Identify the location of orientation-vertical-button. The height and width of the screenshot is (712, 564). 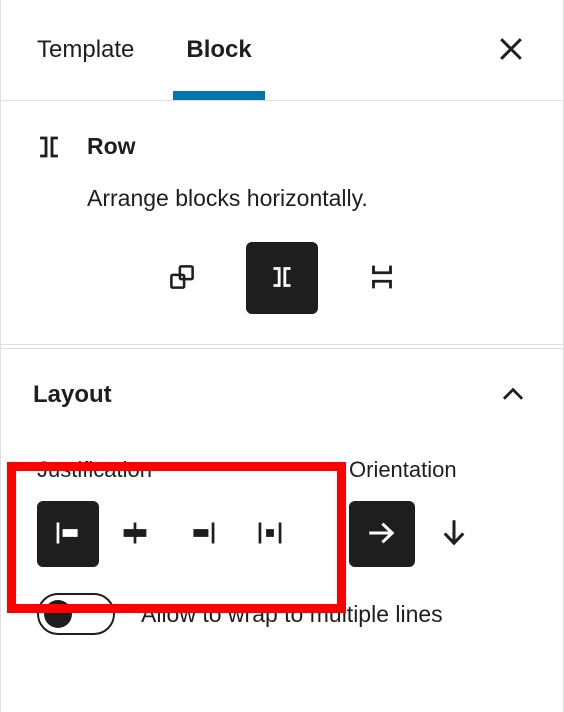
(454, 534).